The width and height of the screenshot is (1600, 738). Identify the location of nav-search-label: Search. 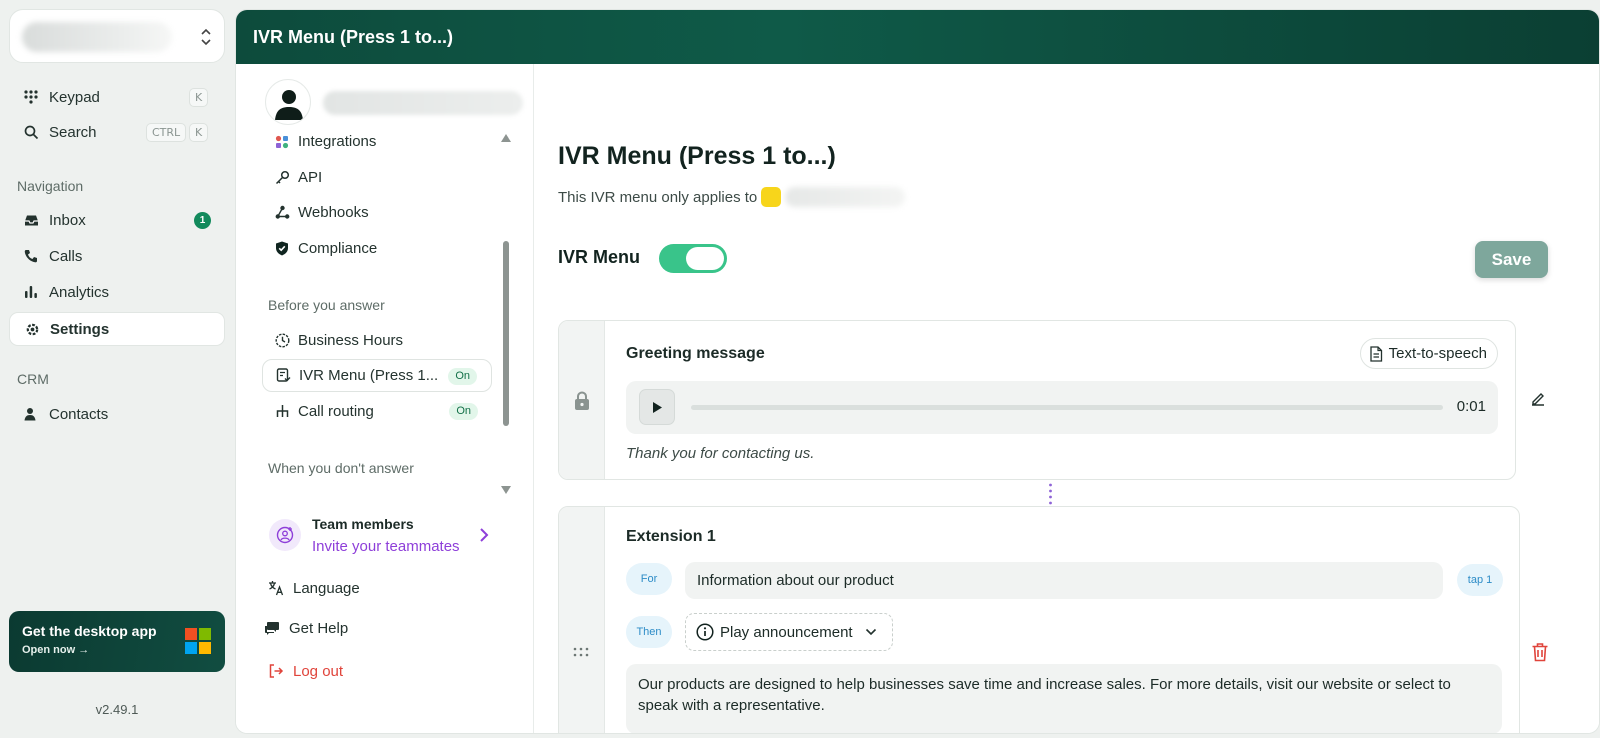
(73, 132).